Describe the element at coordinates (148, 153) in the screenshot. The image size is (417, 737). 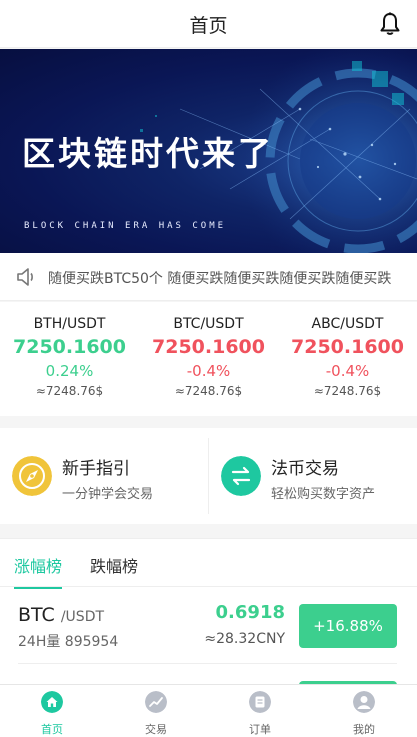
I see `banner-title: 区块链时代来了` at that location.